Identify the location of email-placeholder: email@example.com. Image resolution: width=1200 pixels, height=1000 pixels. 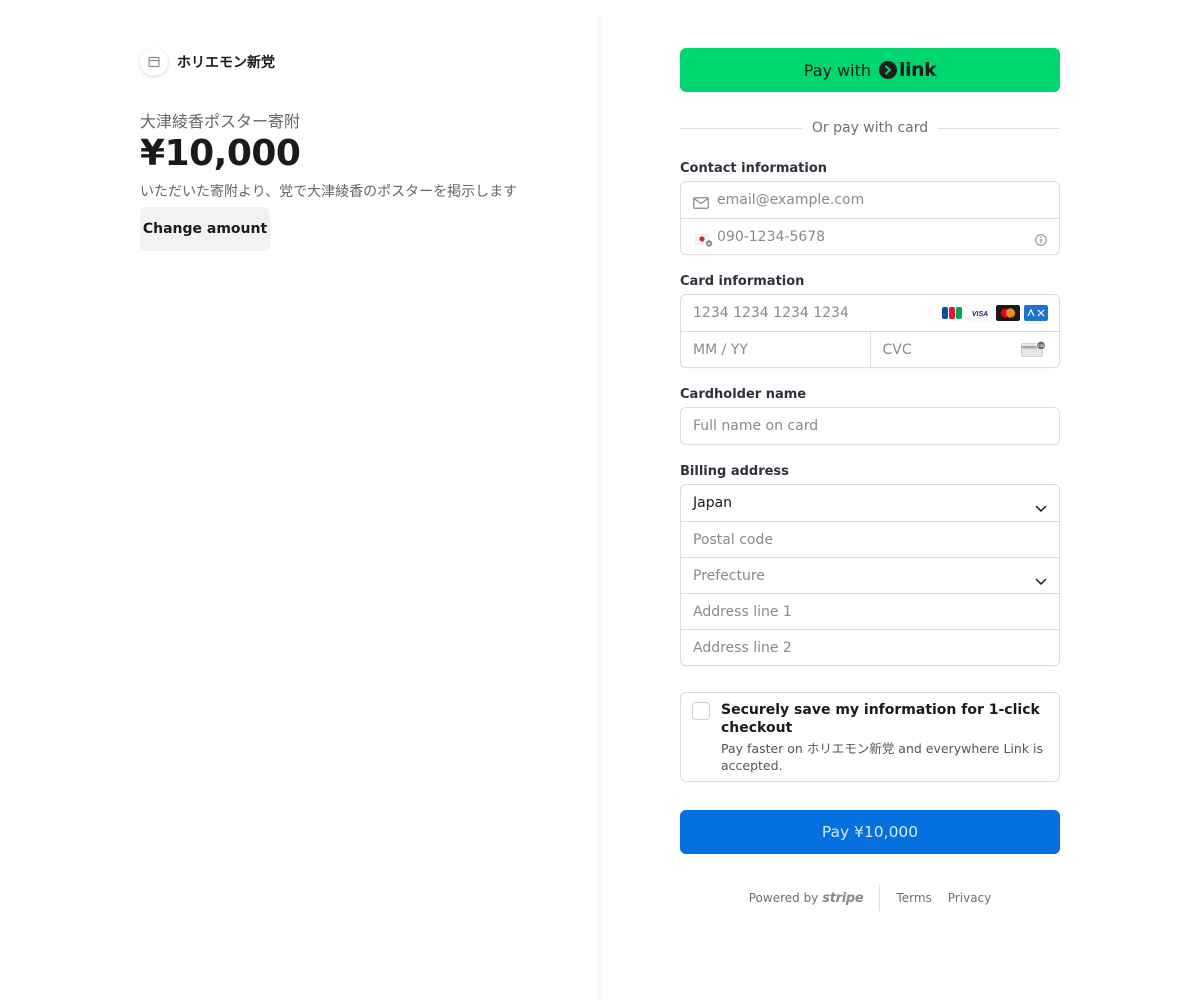
(791, 200).